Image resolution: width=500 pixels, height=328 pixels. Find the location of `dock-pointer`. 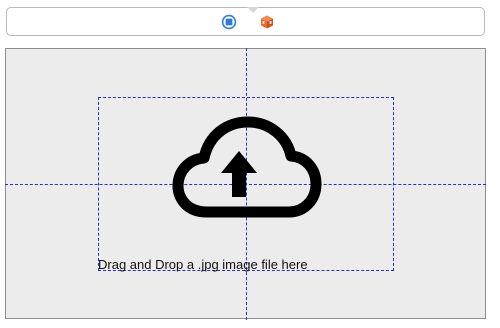

dock-pointer is located at coordinates (253, 10).